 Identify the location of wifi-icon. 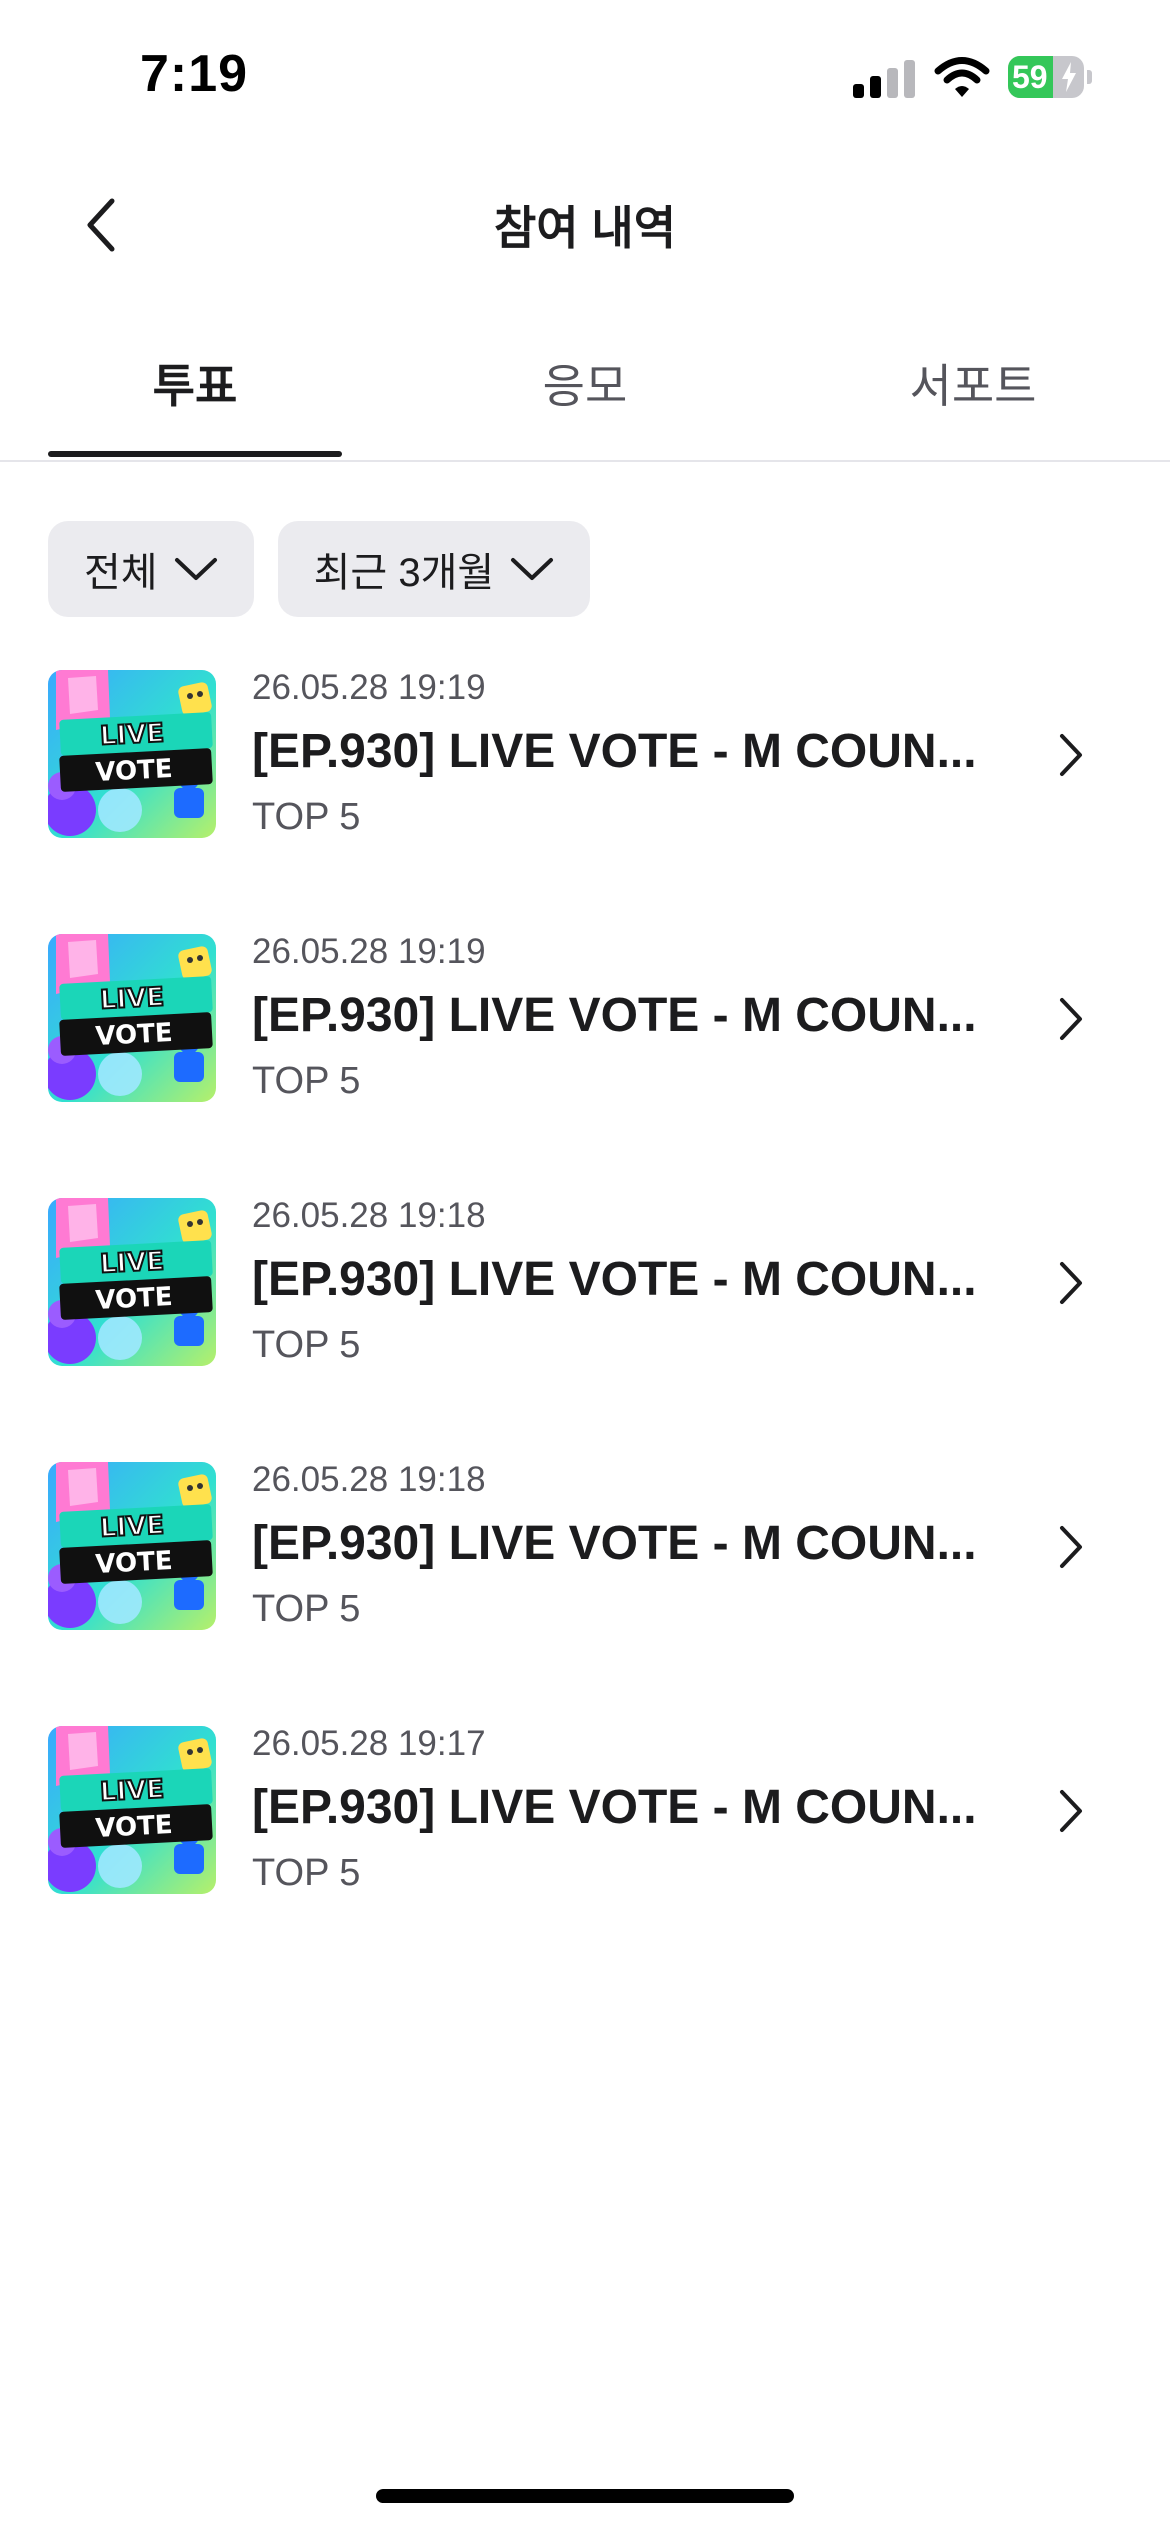
(962, 78).